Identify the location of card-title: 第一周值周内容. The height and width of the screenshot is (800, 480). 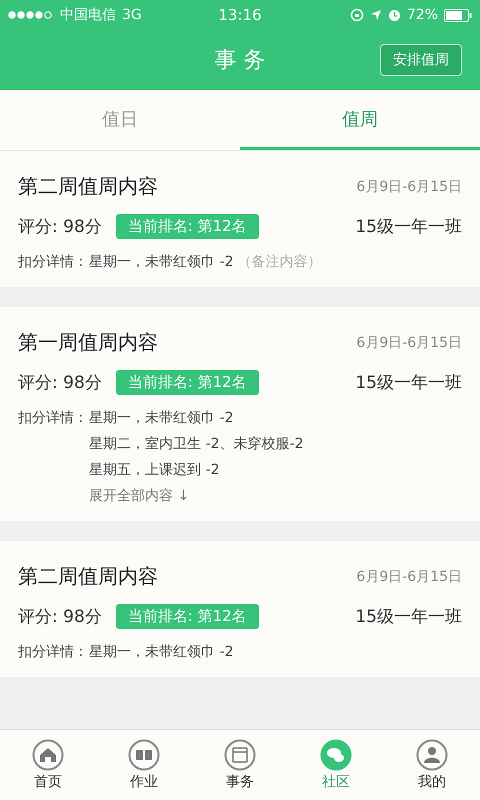
(88, 342).